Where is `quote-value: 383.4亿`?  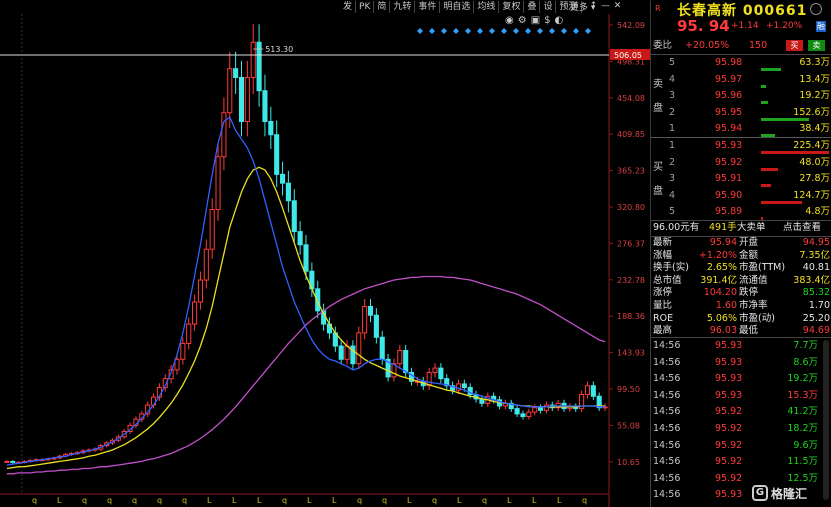 quote-value: 383.4亿 is located at coordinates (811, 280).